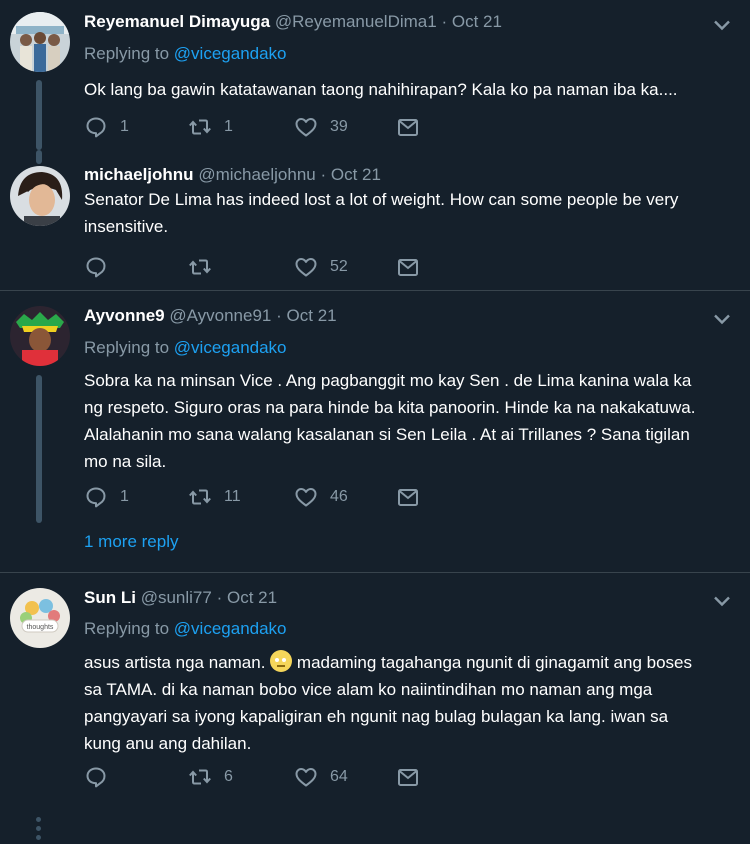 Image resolution: width=750 pixels, height=844 pixels. What do you see at coordinates (110, 597) in the screenshot?
I see `user-name: Sun Li` at bounding box center [110, 597].